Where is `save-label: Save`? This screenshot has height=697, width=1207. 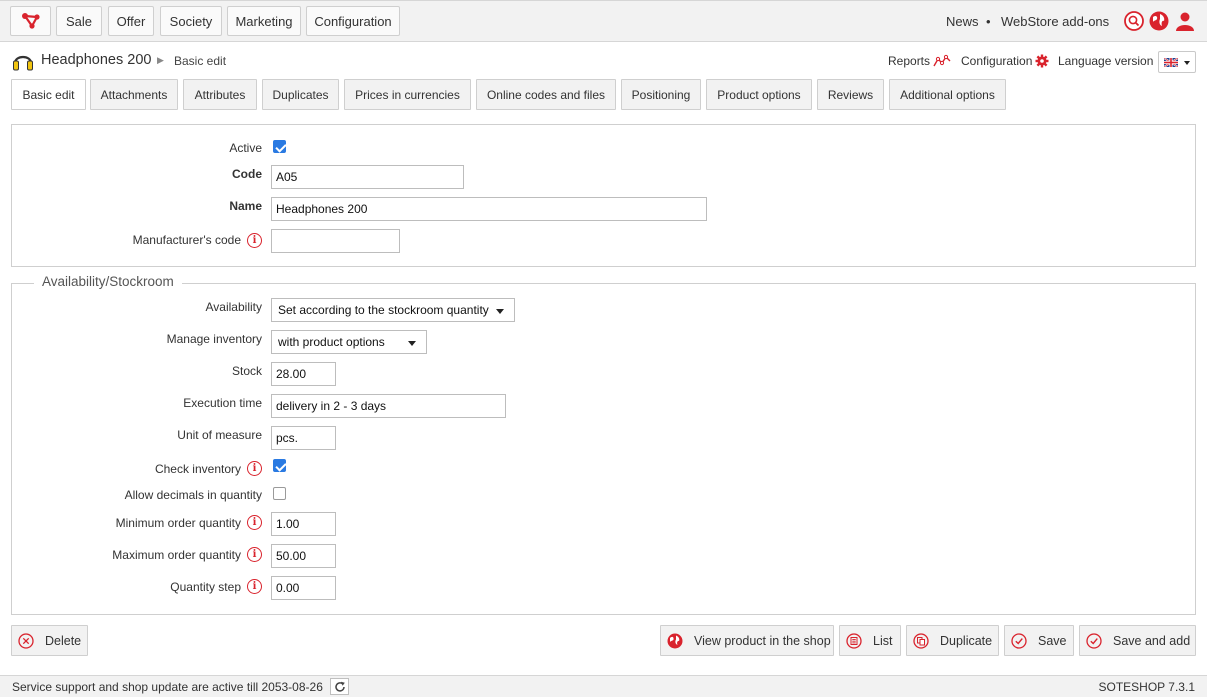
save-label: Save is located at coordinates (1052, 641).